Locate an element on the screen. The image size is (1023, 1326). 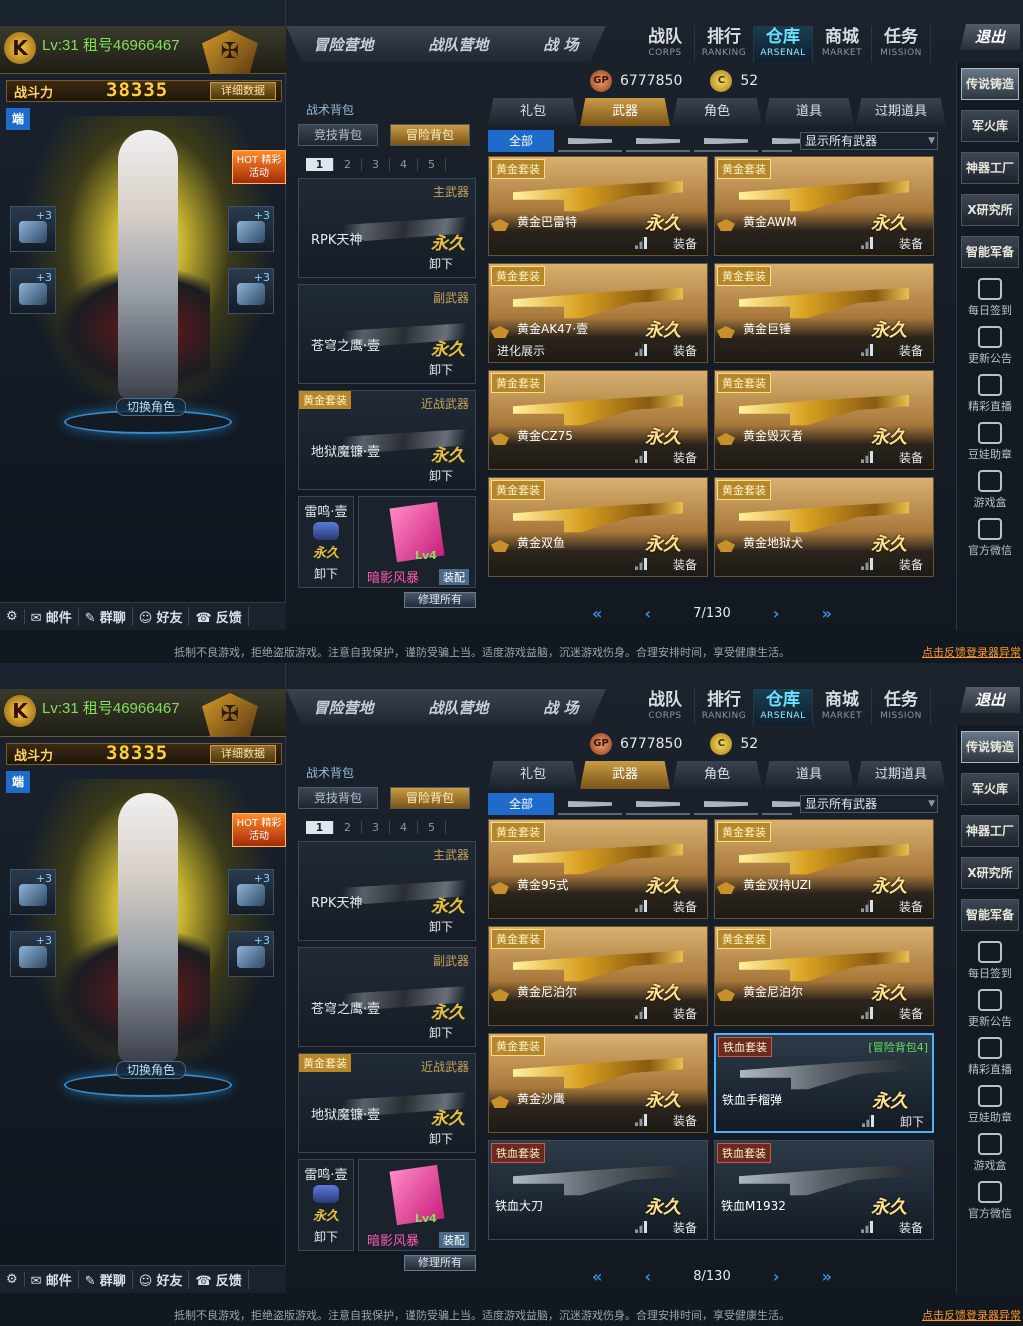
weapon-card: 黄金套装 黄金CZ75 永久 装备 is located at coordinates (598, 420).